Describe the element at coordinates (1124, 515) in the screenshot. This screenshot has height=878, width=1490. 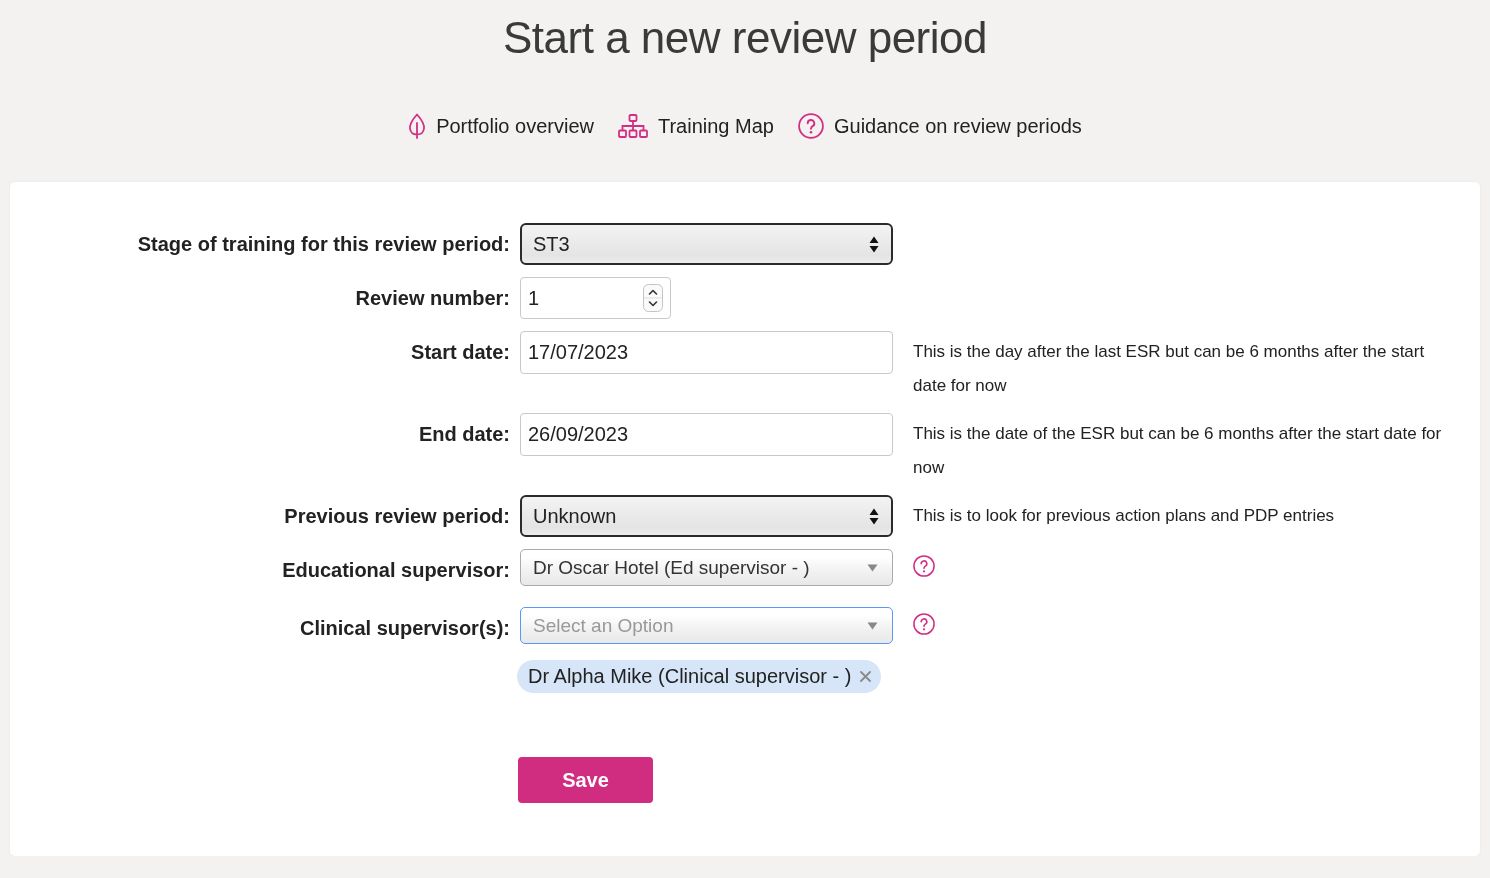
I see `help-text: This is to look for previous action plans and PDP entries` at that location.